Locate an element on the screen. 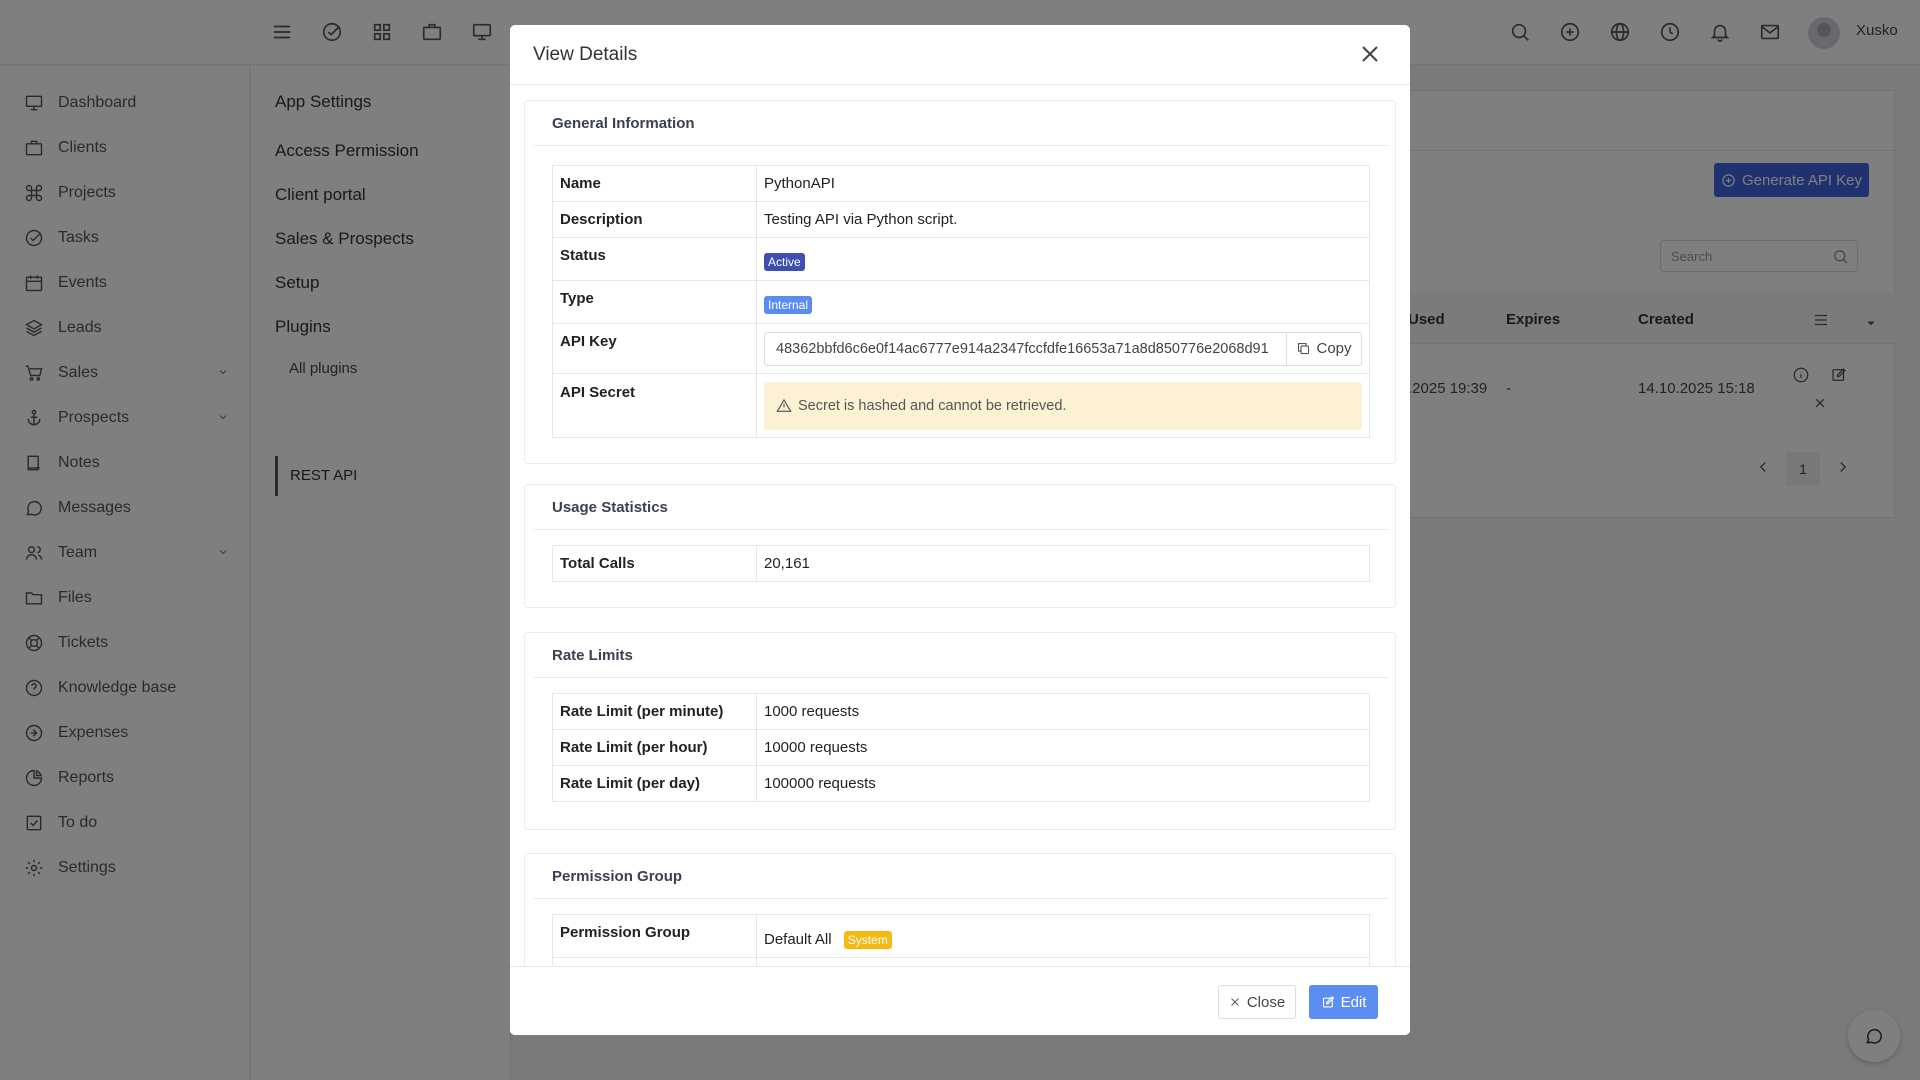 The height and width of the screenshot is (1080, 1920). permission-table: Permission Group Default All System is located at coordinates (961, 940).